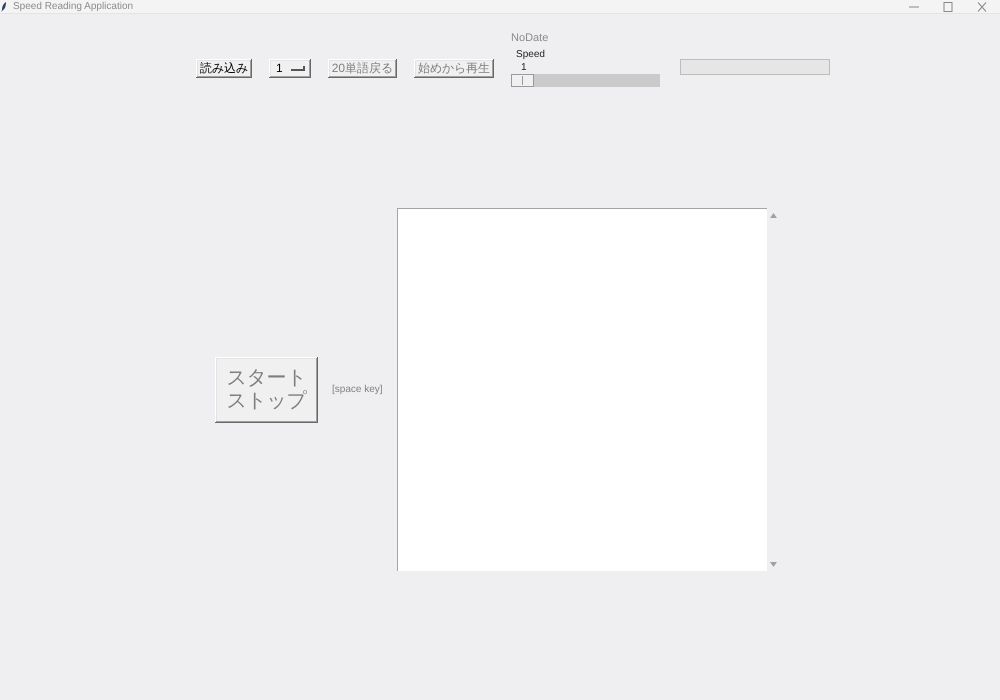 This screenshot has width=1000, height=700. I want to click on speed-slider, so click(585, 80).